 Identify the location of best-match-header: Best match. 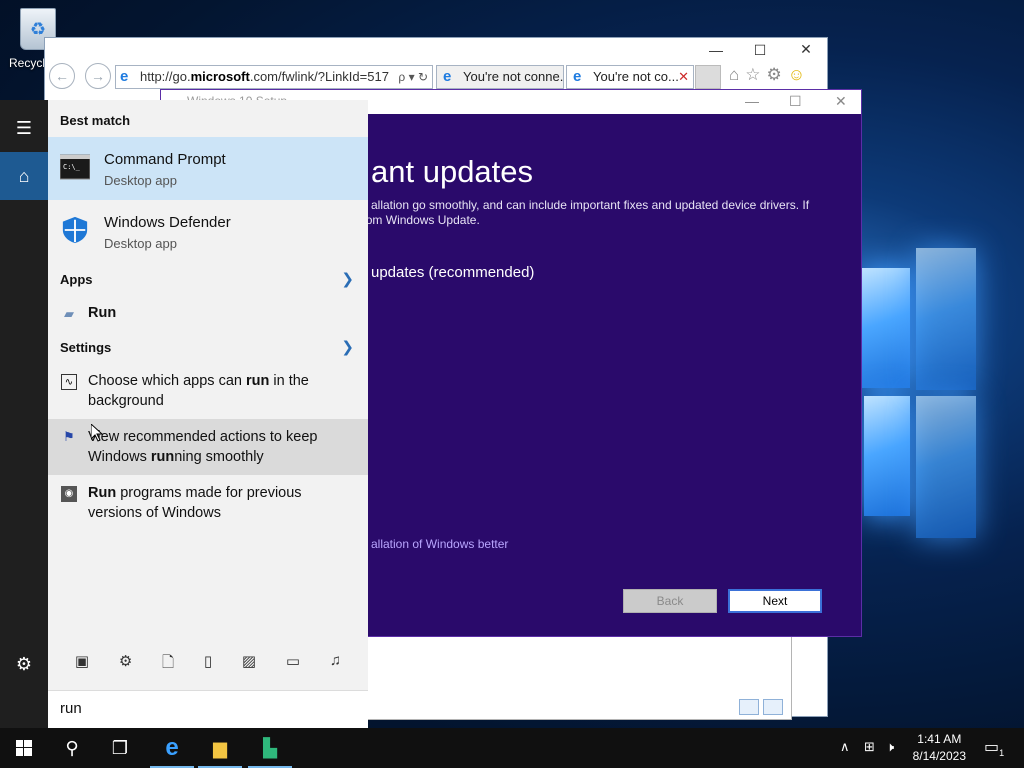
(95, 120).